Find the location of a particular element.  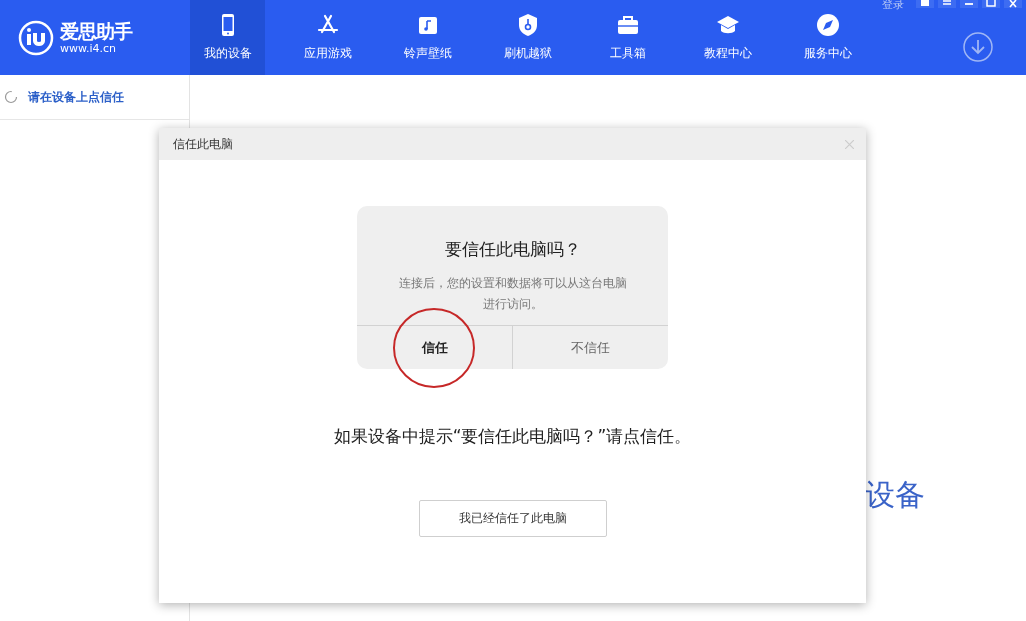

nav-tab: 教程中心 is located at coordinates (727, 37).